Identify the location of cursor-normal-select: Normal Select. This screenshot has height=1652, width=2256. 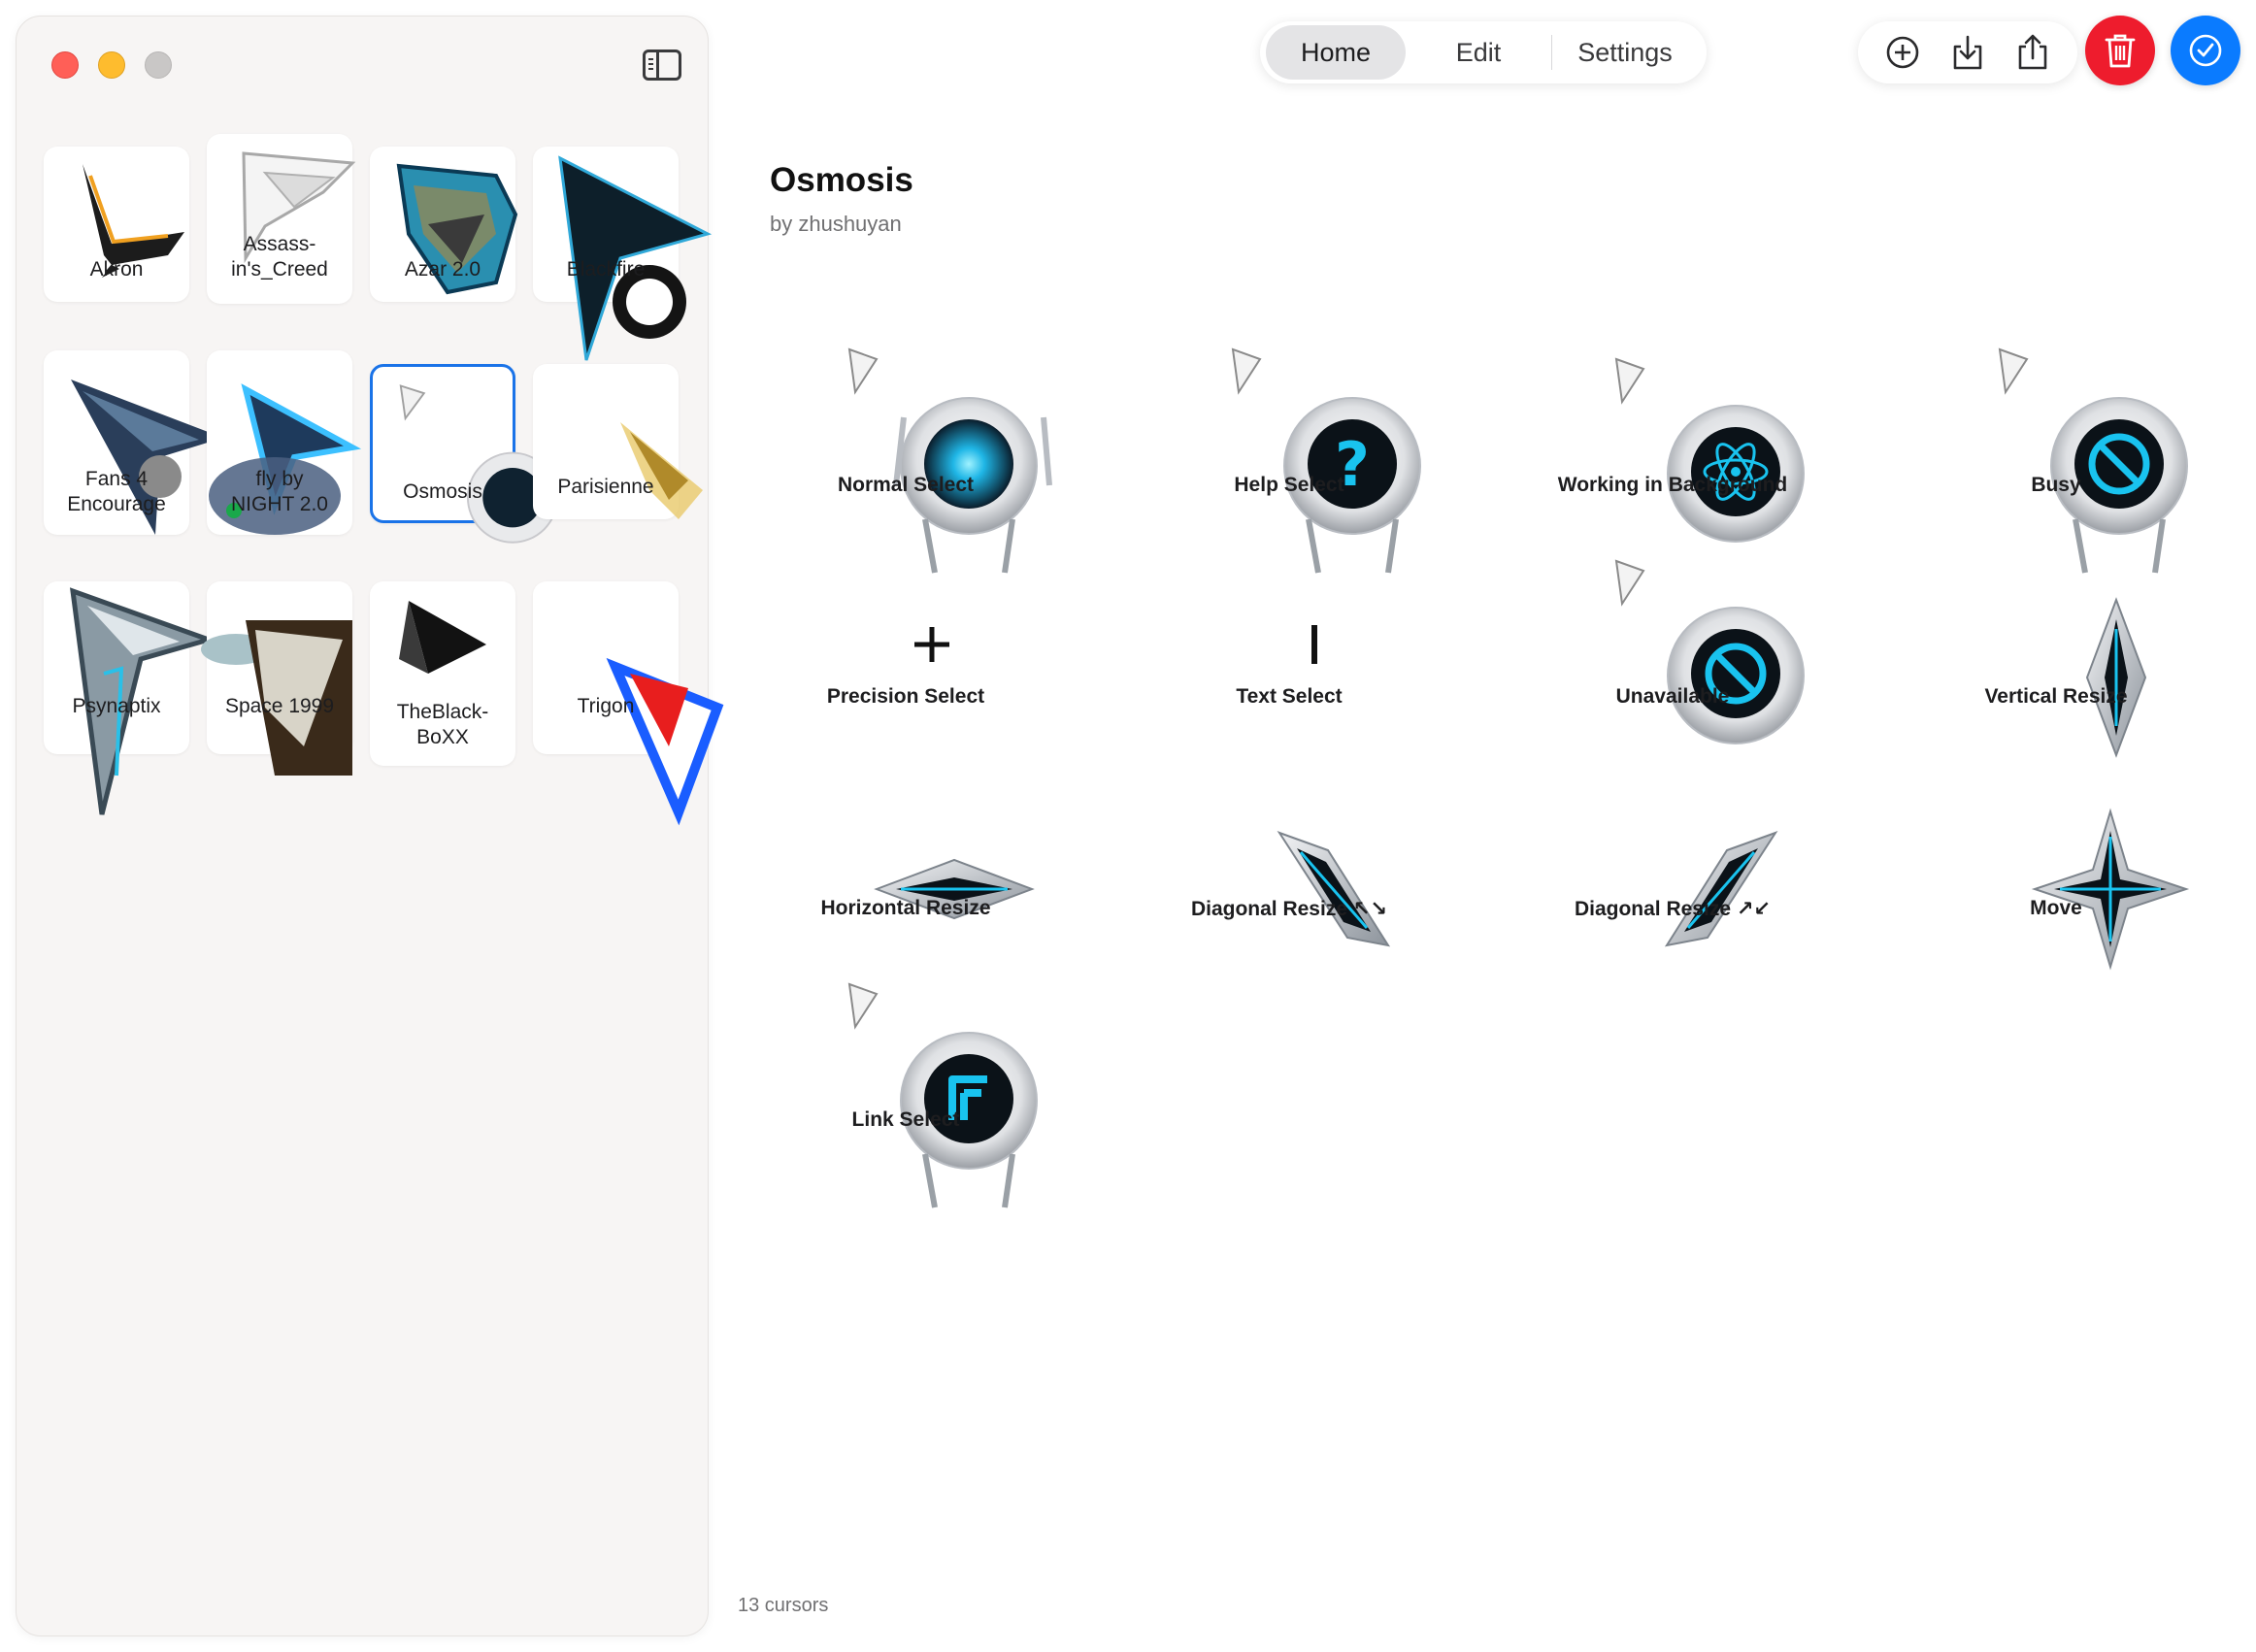
(916, 460).